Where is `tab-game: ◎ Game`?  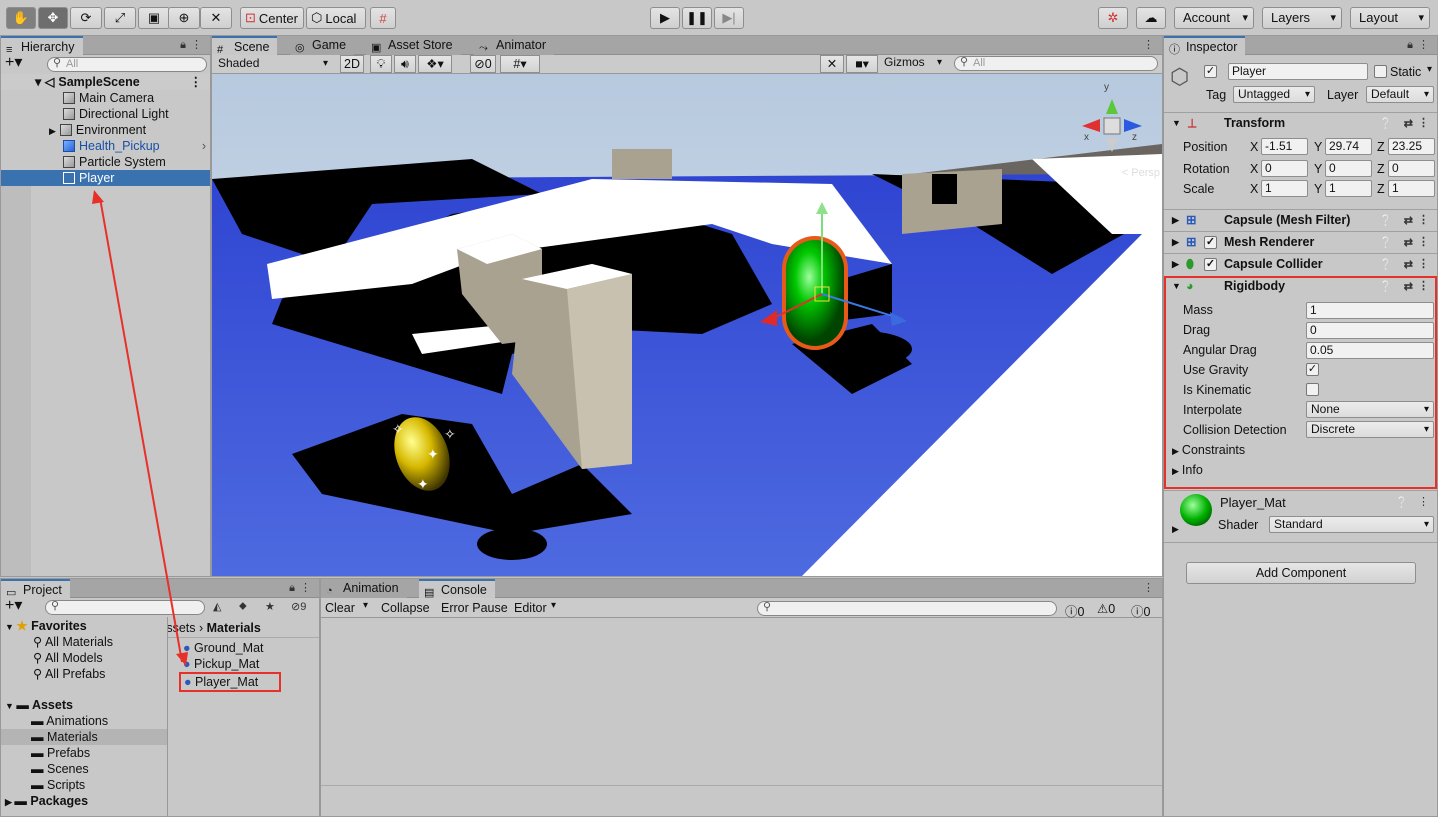 tab-game: ◎ Game is located at coordinates (322, 45).